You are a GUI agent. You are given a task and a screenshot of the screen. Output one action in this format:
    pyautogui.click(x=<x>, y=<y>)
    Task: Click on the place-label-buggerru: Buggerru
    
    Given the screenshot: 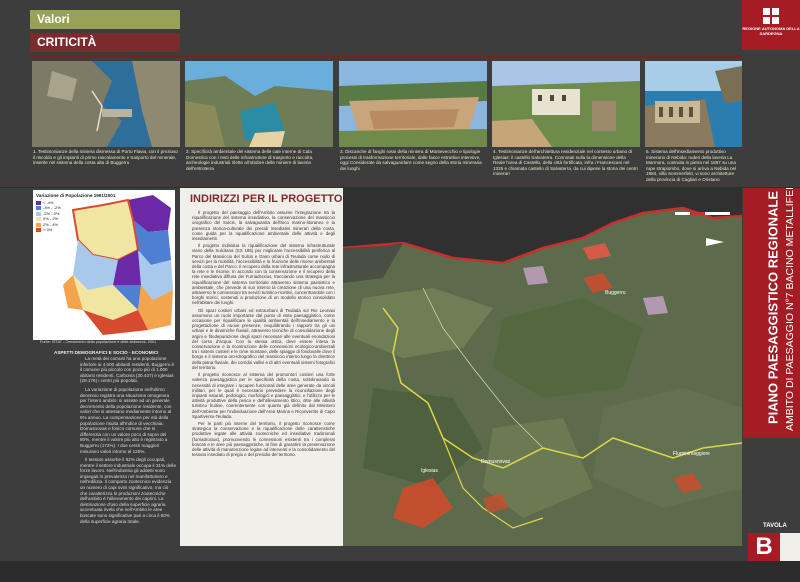 What is the action you would take?
    pyautogui.click(x=615, y=293)
    